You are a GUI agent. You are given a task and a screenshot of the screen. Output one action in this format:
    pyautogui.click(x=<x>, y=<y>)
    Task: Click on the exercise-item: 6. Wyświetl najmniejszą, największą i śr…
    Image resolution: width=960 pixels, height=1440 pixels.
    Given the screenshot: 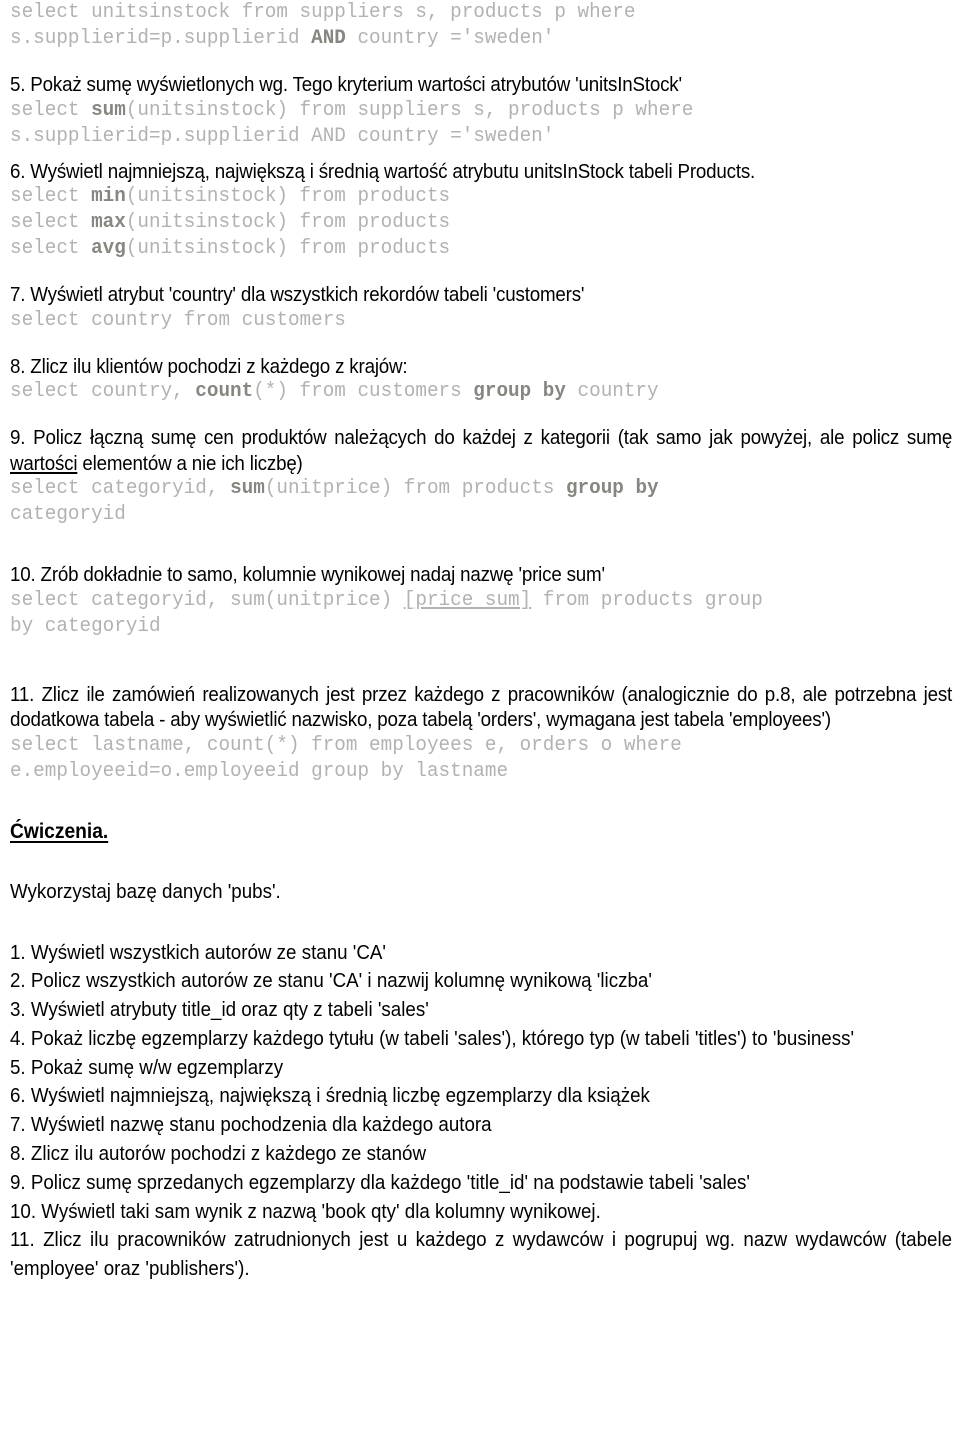 What is the action you would take?
    pyautogui.click(x=330, y=1096)
    